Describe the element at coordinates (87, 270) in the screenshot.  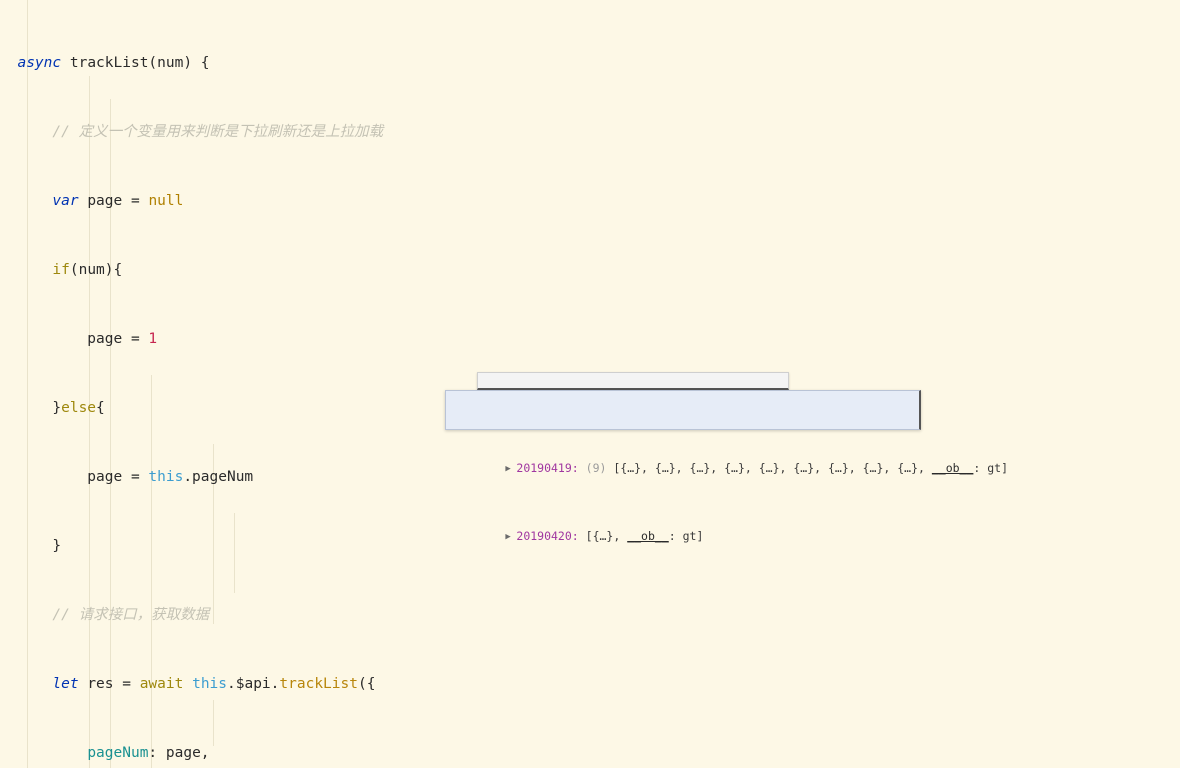
I see `code-line: if(num){` at that location.